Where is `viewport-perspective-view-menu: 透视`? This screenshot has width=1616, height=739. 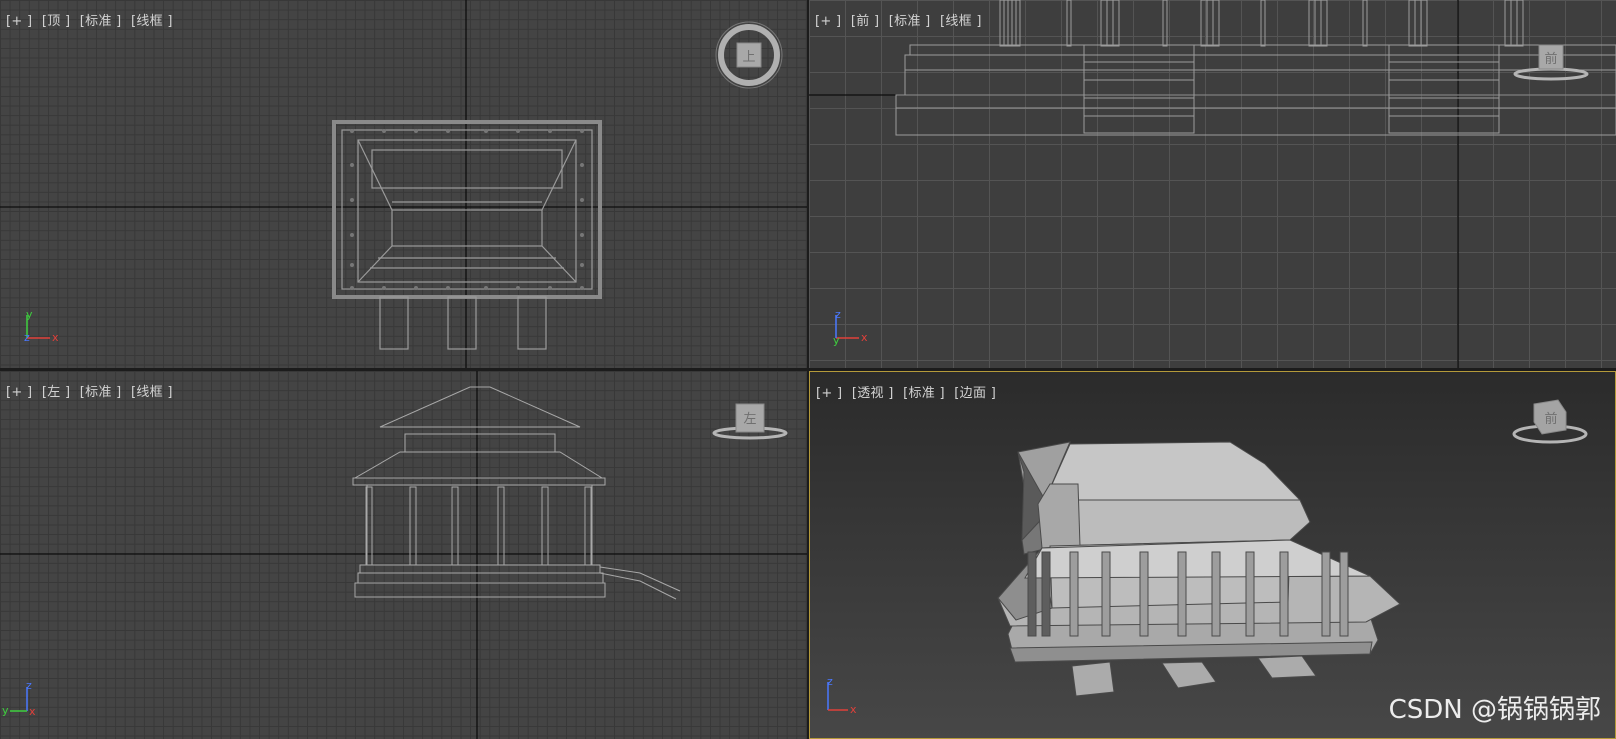
viewport-perspective-view-menu: 透视 is located at coordinates (873, 393).